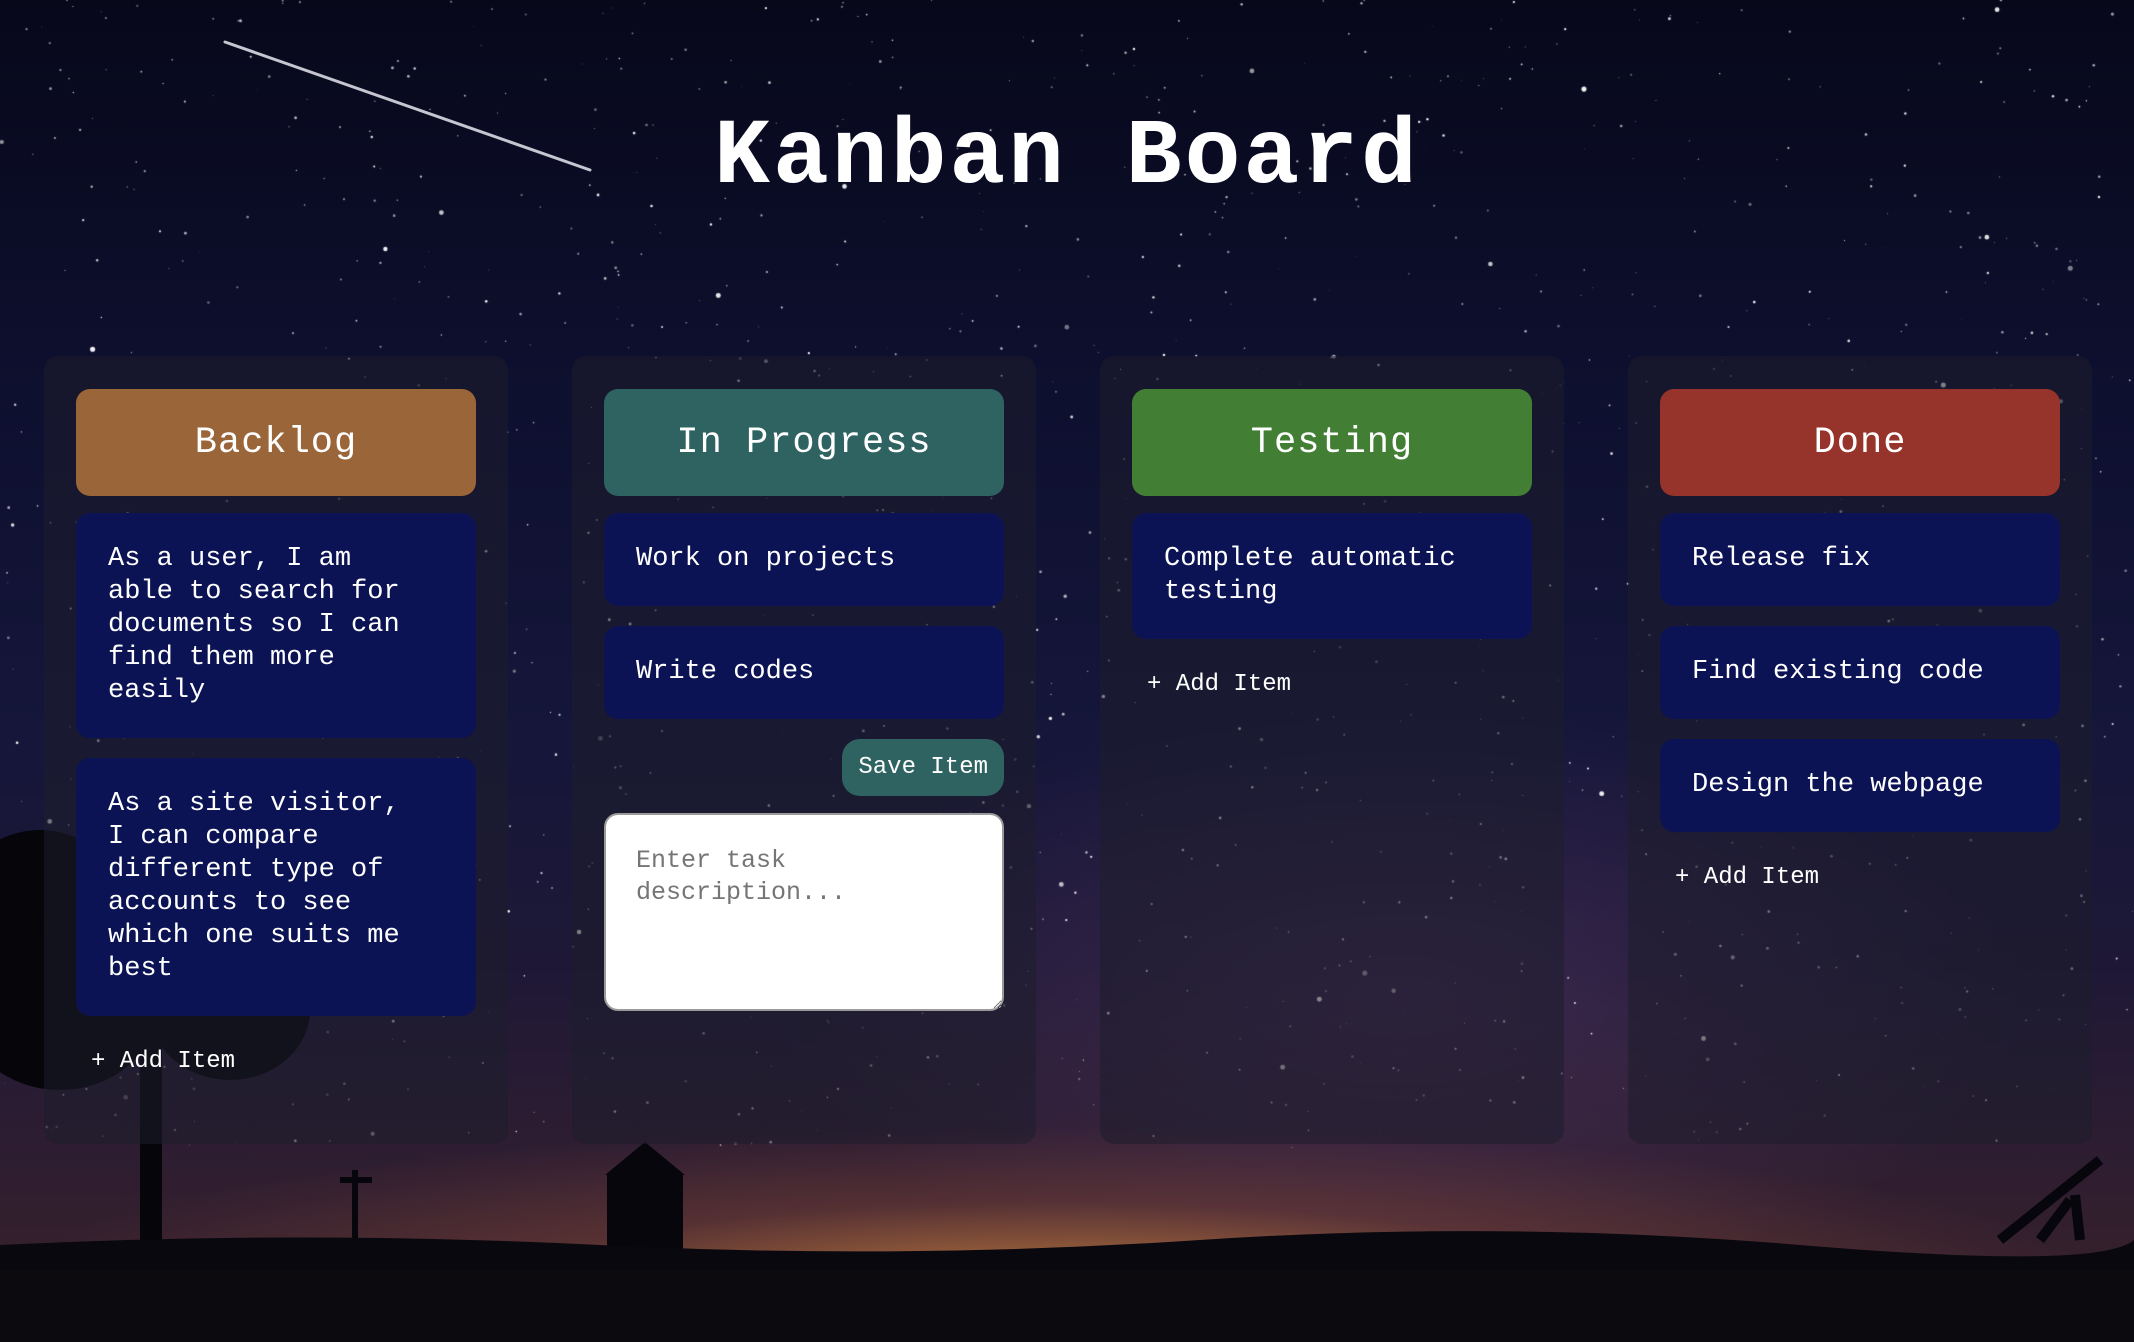 The image size is (2134, 1342). What do you see at coordinates (923, 767) in the screenshot?
I see `save-item-button: Save Item` at bounding box center [923, 767].